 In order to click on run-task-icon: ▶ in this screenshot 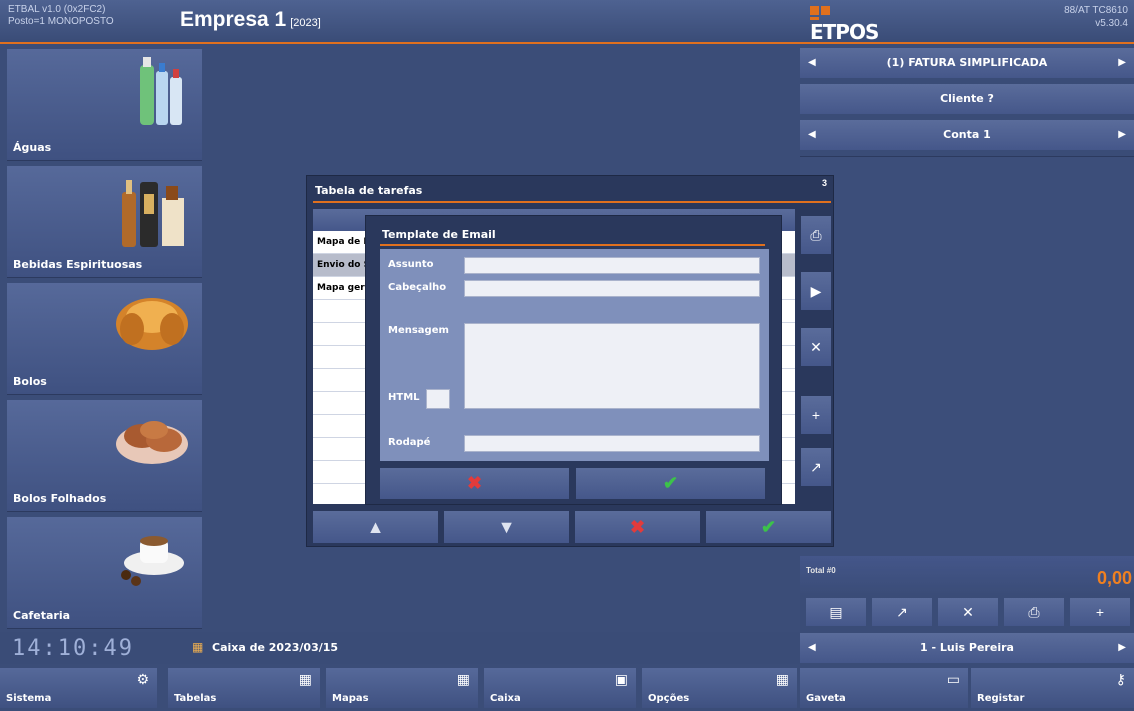, I will do `click(816, 291)`.